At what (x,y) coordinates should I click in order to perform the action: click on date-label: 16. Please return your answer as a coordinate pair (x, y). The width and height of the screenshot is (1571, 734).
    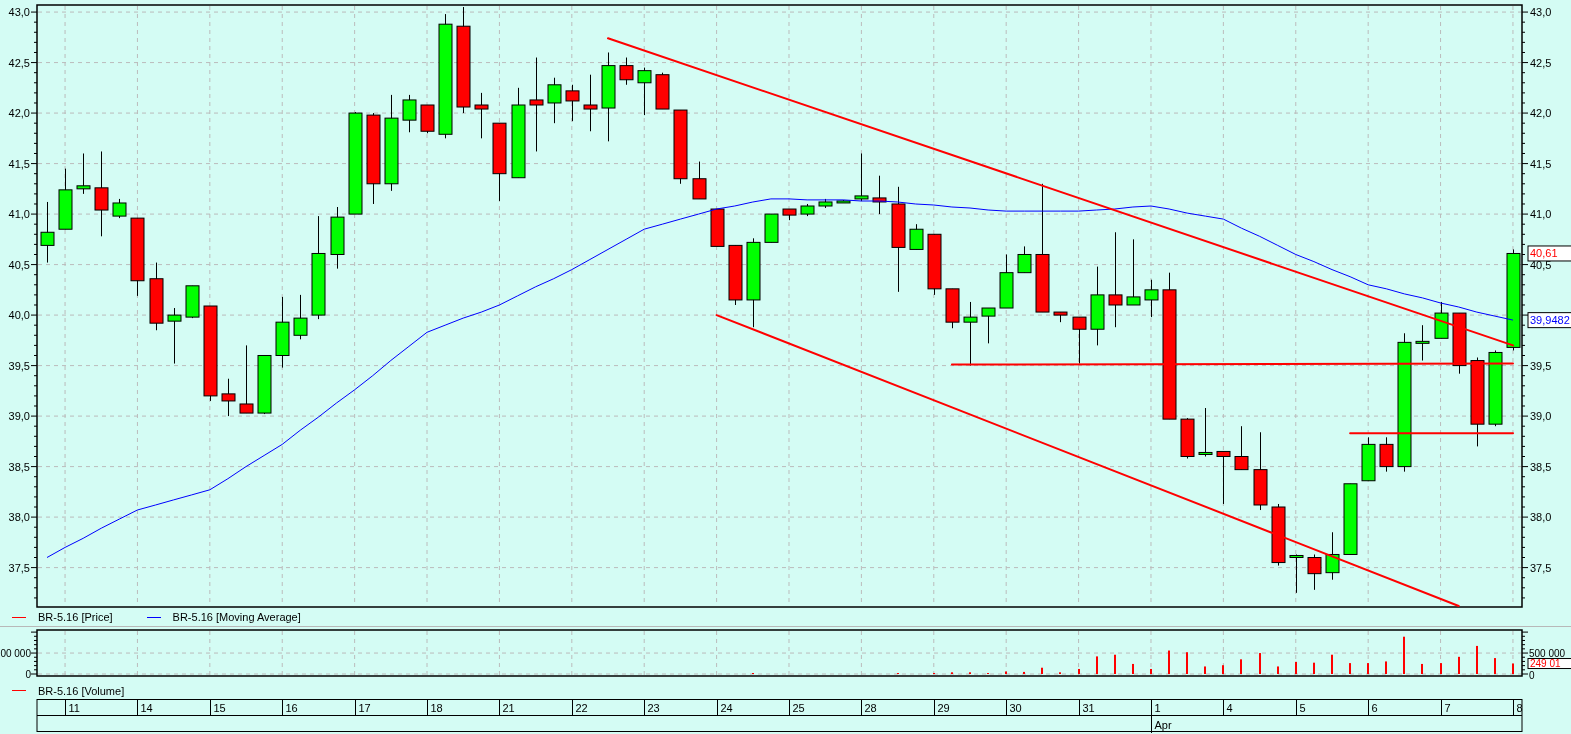
    Looking at the image, I should click on (291, 708).